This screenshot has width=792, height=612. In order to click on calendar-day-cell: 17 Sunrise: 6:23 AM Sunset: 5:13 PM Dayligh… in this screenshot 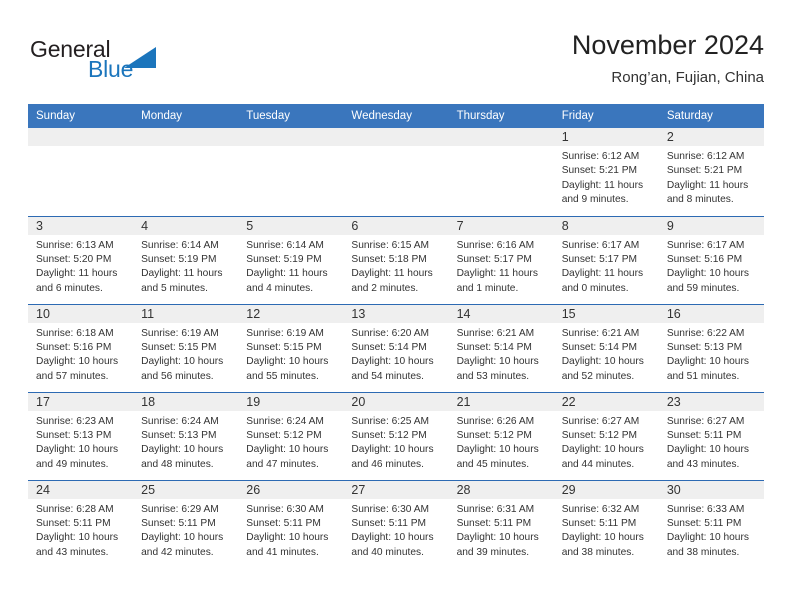, I will do `click(81, 435)`.